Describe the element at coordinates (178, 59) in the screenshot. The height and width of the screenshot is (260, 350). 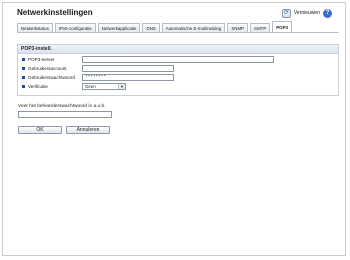
I see `pop3-server-input` at that location.